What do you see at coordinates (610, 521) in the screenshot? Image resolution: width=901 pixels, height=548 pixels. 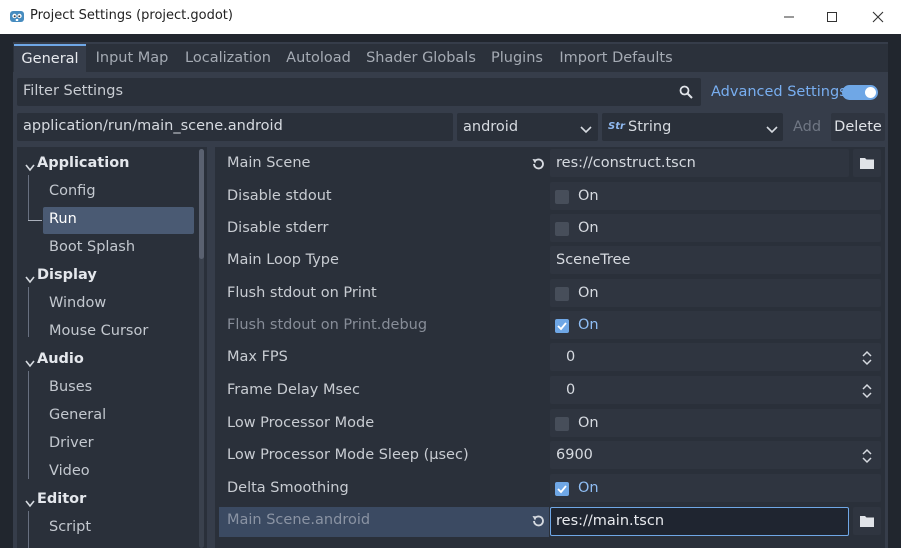 I see `main-scene-android-value: res://main.tscn` at bounding box center [610, 521].